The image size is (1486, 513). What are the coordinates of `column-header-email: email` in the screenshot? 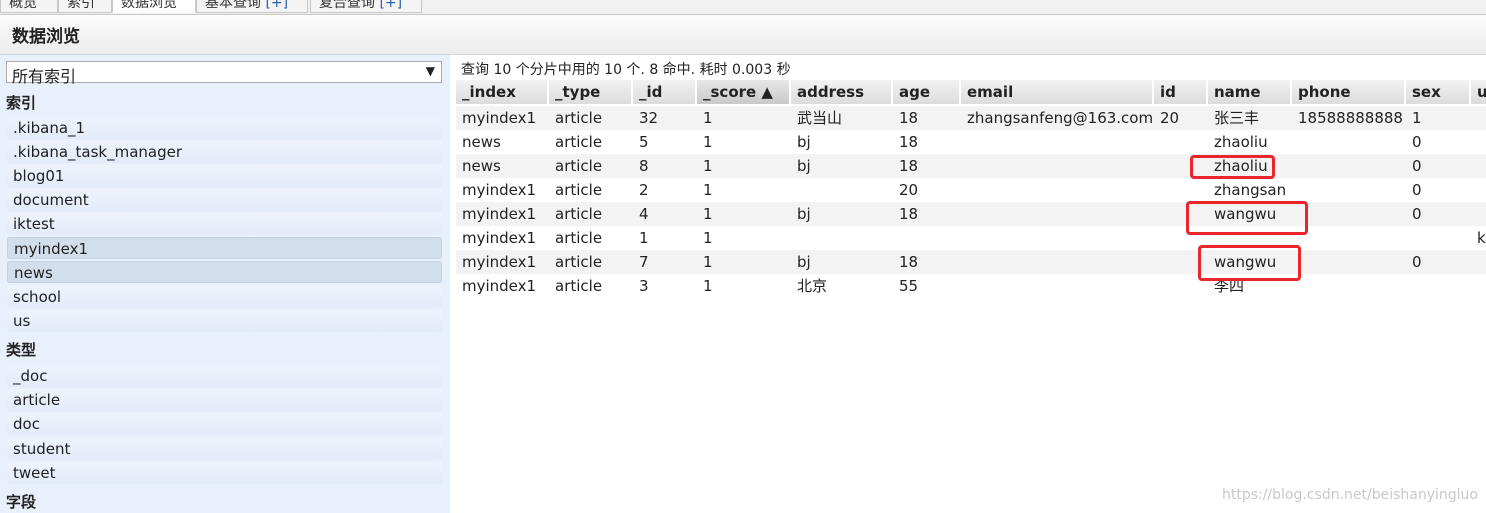 It's located at (1057, 92).